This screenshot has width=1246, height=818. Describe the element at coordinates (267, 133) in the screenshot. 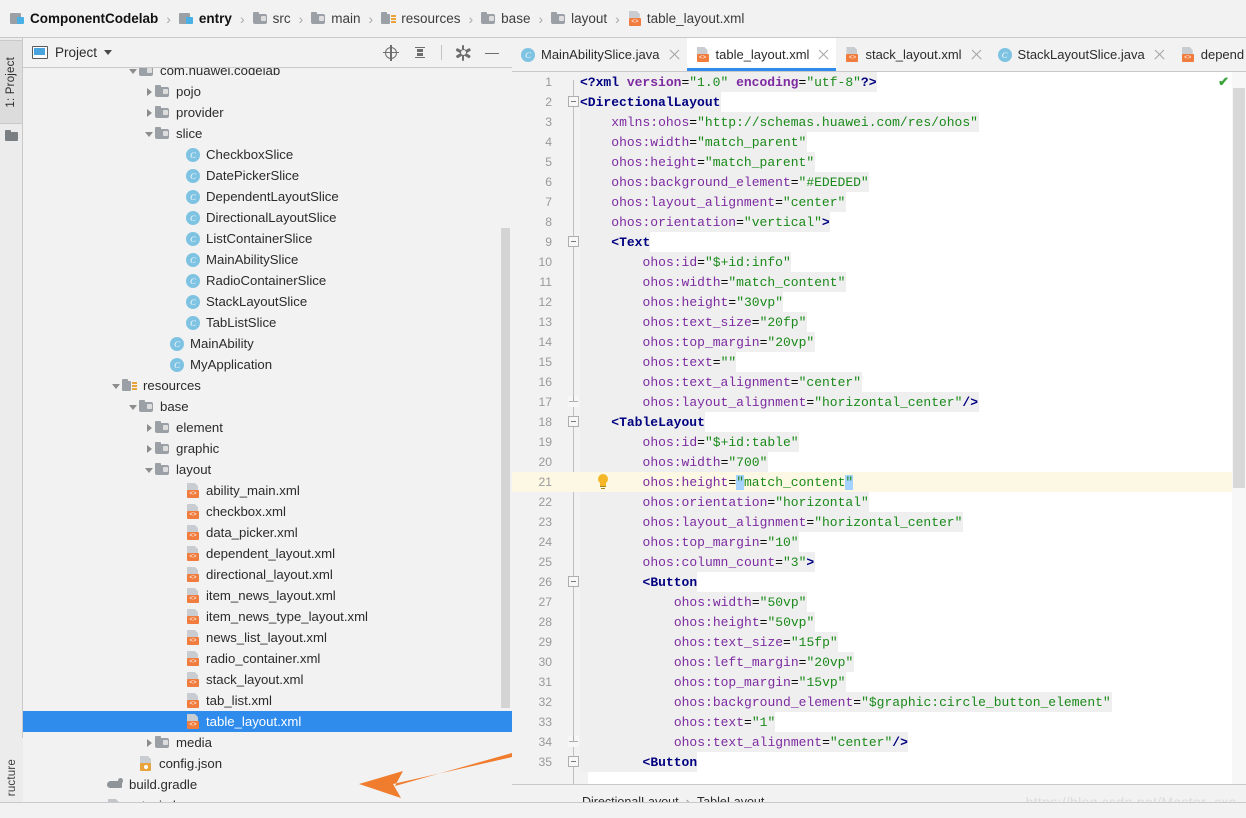

I see `tree-item: slice` at that location.